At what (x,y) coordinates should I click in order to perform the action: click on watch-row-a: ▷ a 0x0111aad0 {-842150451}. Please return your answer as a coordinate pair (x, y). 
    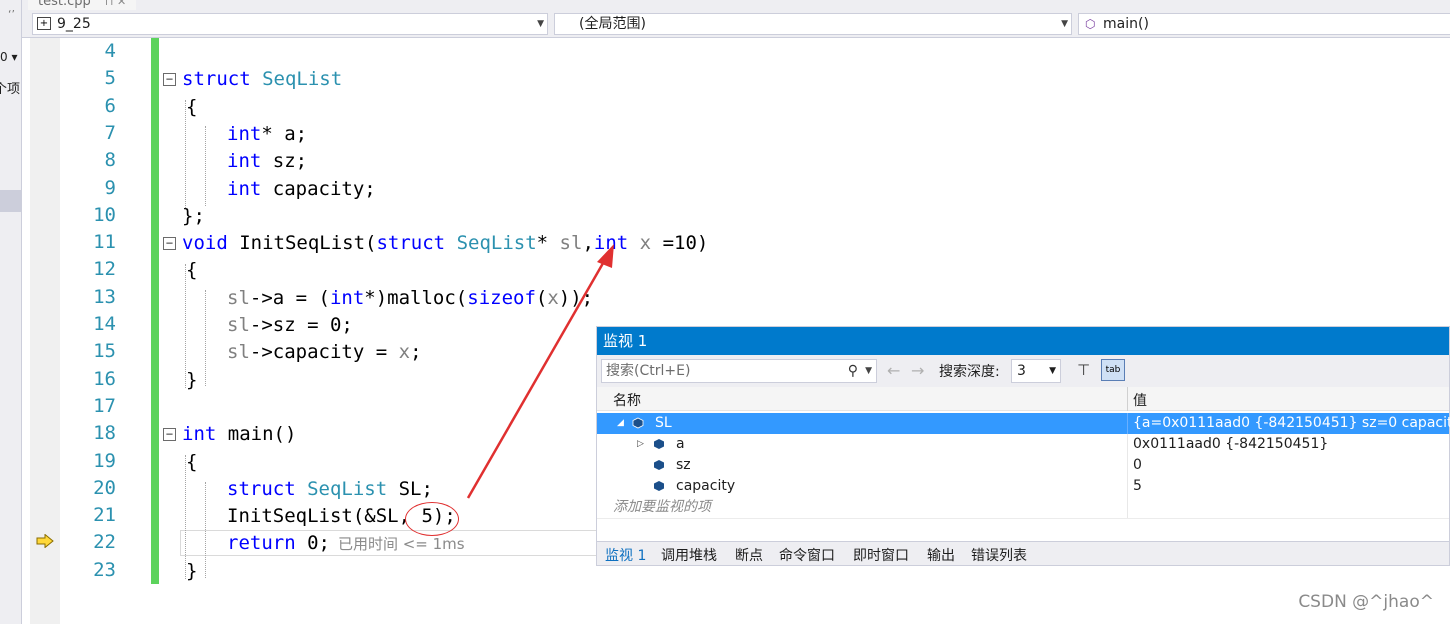
    Looking at the image, I should click on (1023, 444).